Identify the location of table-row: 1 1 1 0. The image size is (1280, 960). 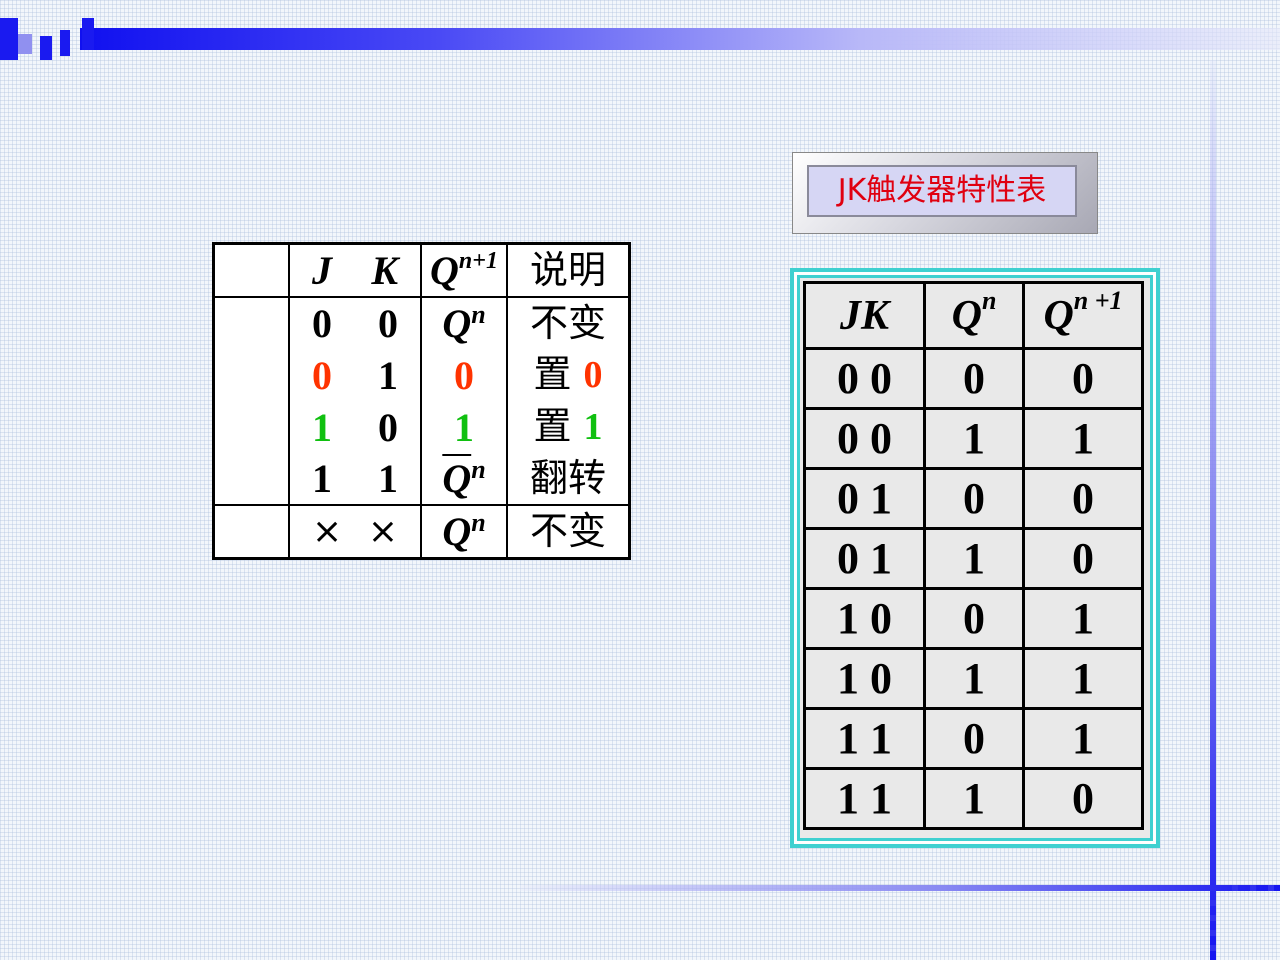
(973, 798).